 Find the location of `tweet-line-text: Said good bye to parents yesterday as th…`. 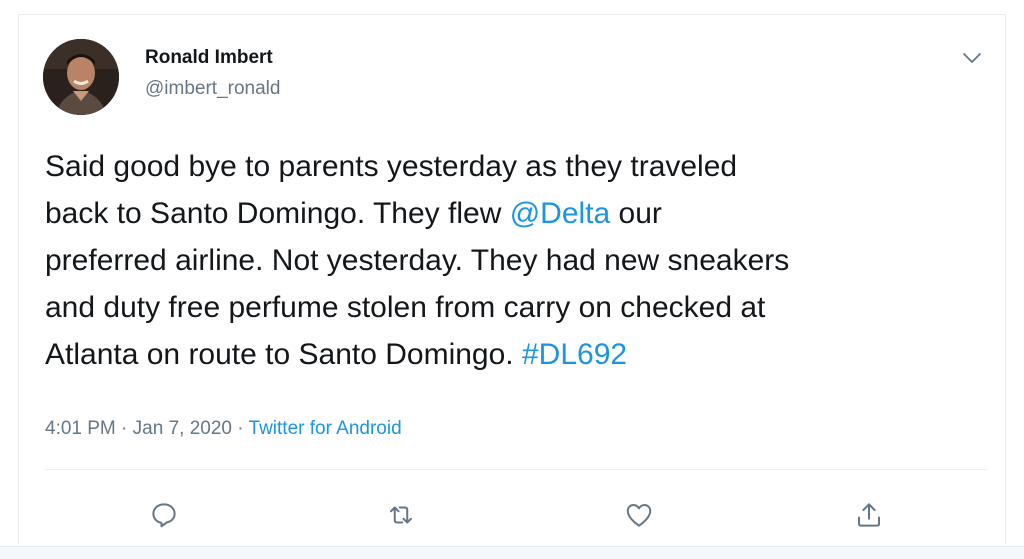

tweet-line-text: Said good bye to parents yesterday as th… is located at coordinates (391, 166).